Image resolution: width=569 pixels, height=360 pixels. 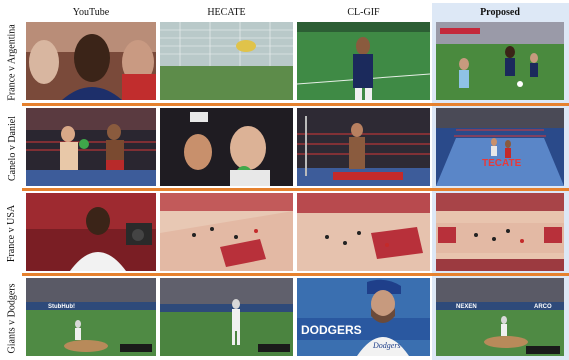 I want to click on nexen-sign: NEXEN, so click(x=466, y=307).